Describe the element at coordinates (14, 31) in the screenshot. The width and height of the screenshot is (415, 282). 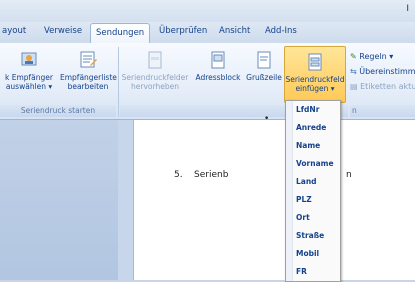
I see `tab-layout: ayout` at that location.